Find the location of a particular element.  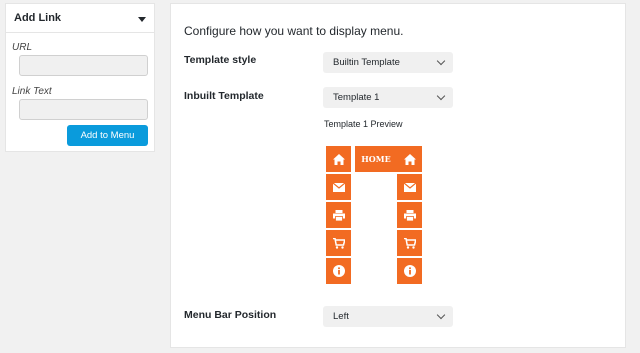

url-label: URL is located at coordinates (22, 47).